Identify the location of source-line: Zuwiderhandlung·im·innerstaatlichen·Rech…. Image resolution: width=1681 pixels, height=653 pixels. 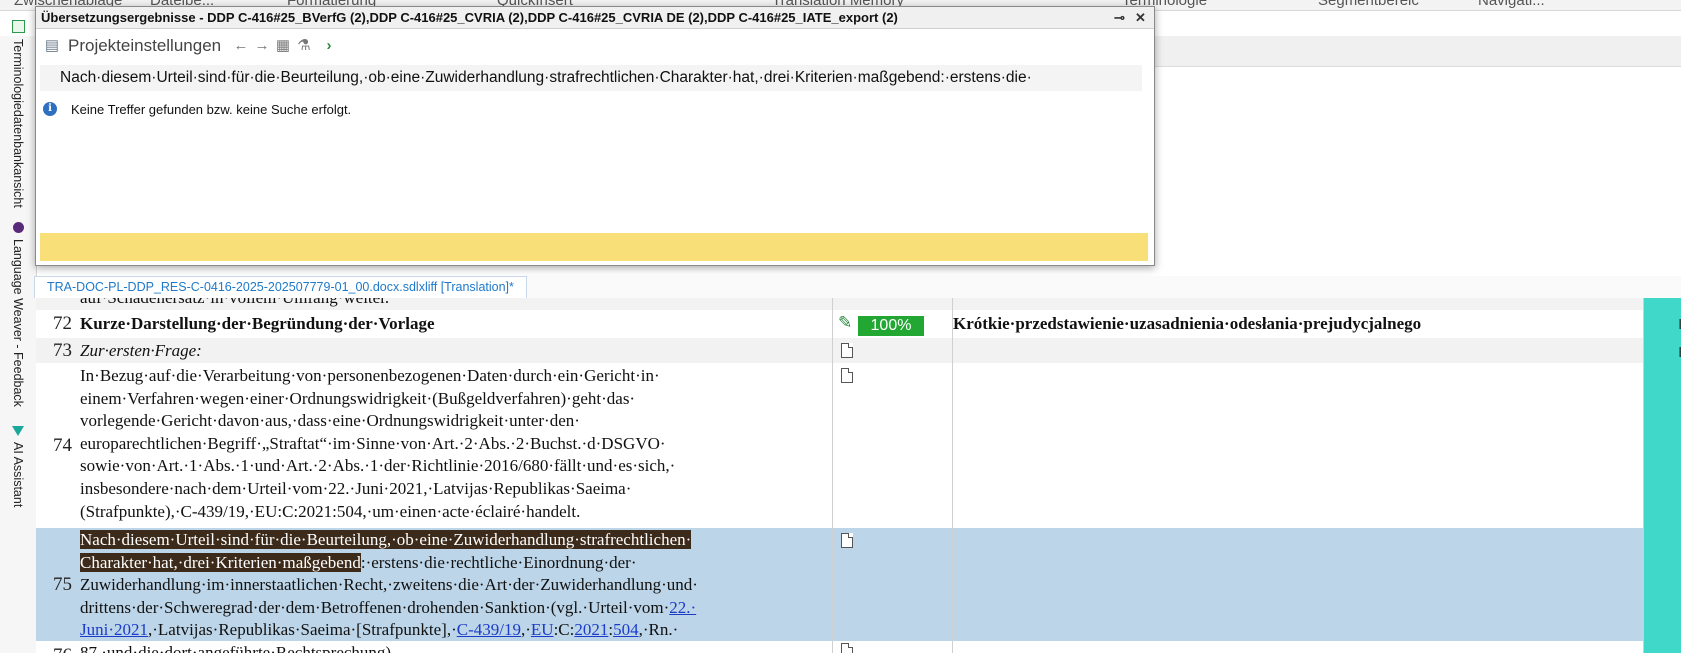
(389, 585).